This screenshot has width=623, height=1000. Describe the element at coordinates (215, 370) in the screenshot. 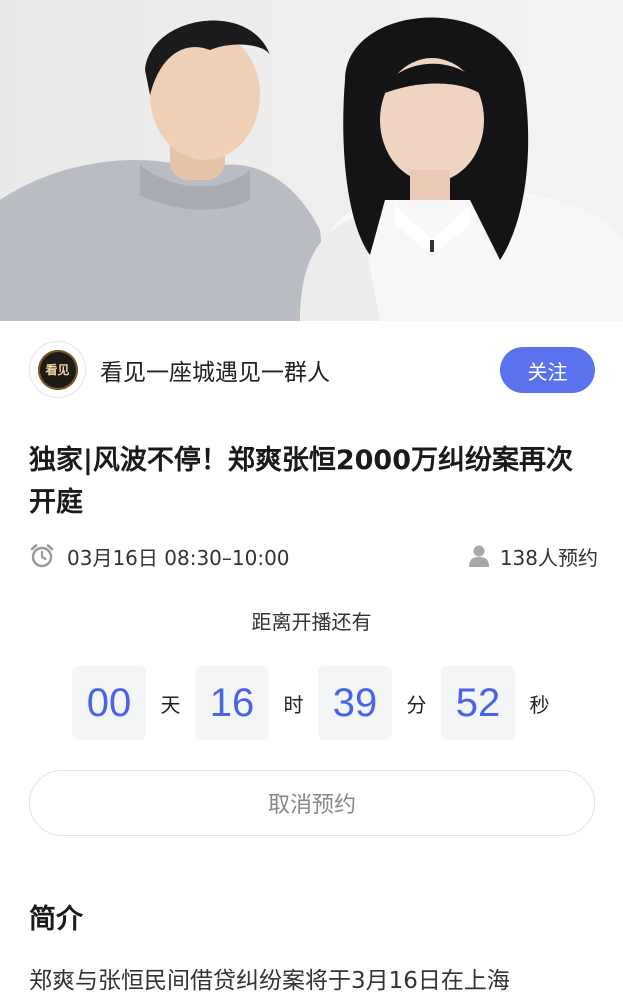

I see `author-name: 看见一座城遇见一群人` at that location.